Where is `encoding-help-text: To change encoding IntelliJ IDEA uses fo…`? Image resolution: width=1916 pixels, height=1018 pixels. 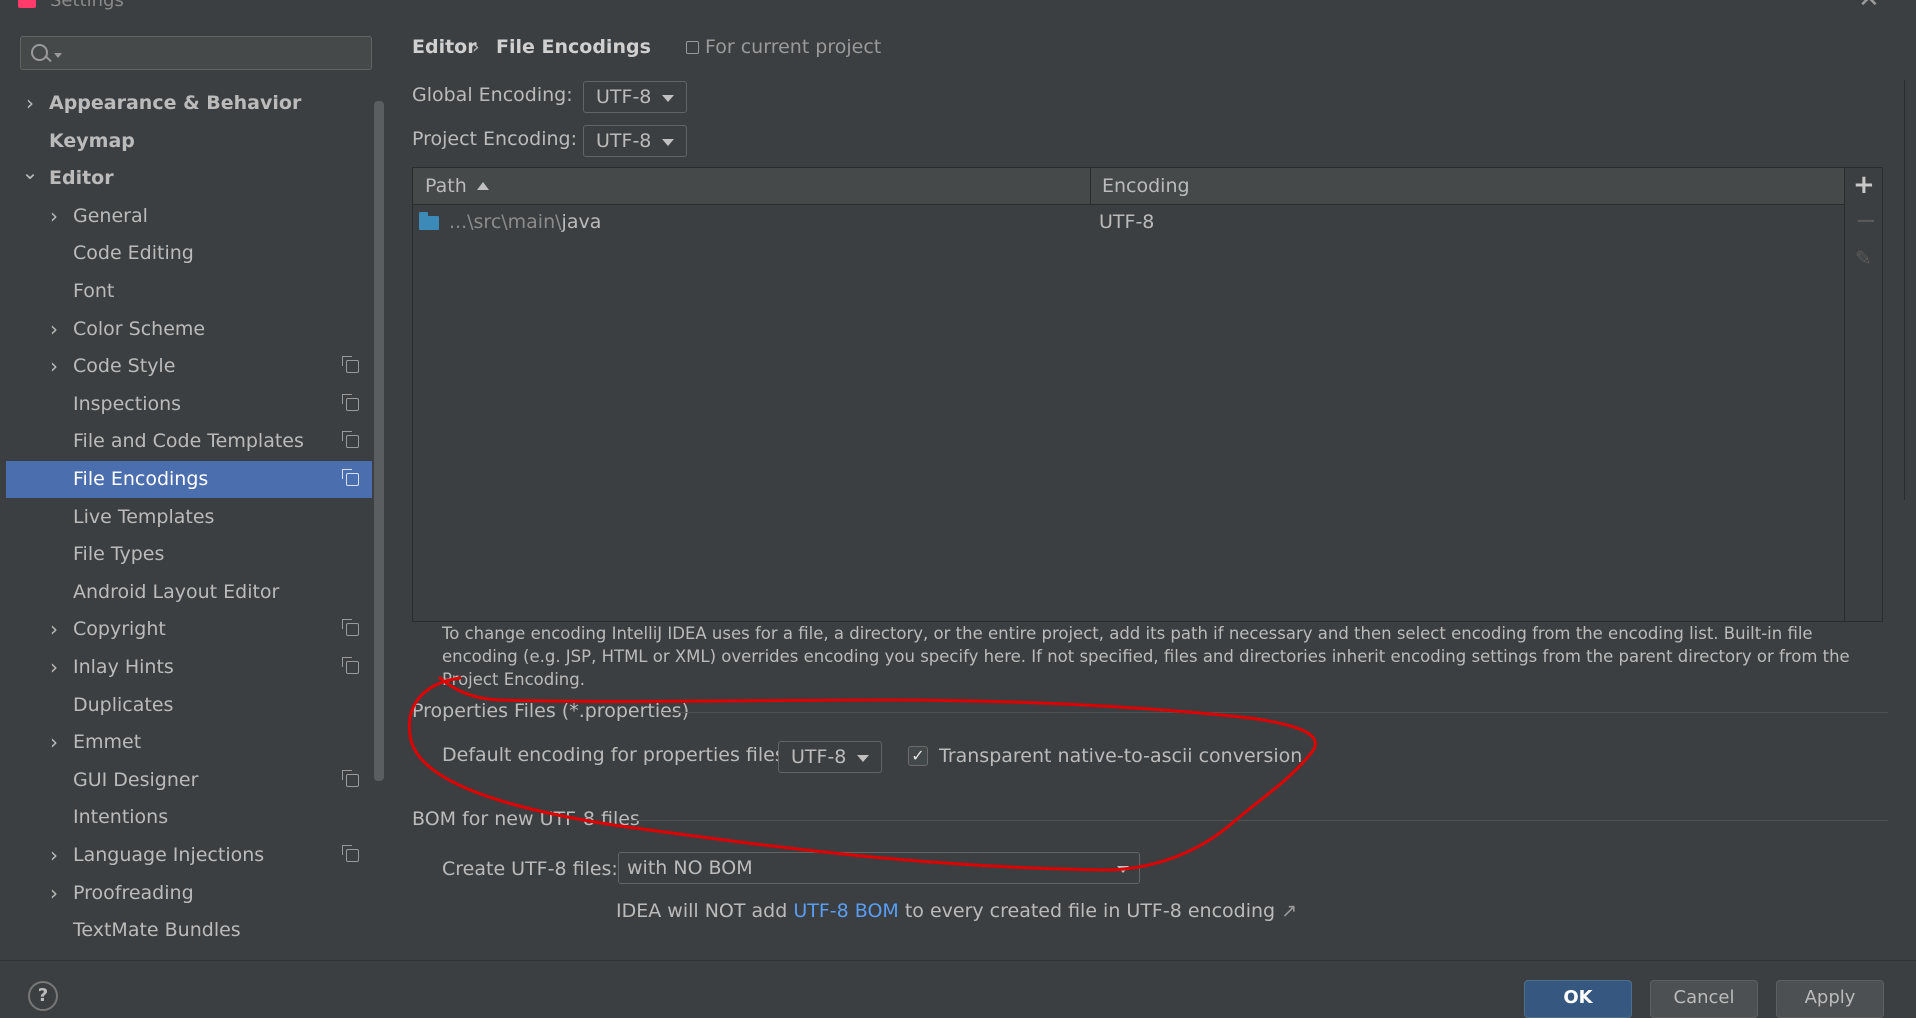 encoding-help-text: To change encoding IntelliJ IDEA uses fo… is located at coordinates (1146, 656).